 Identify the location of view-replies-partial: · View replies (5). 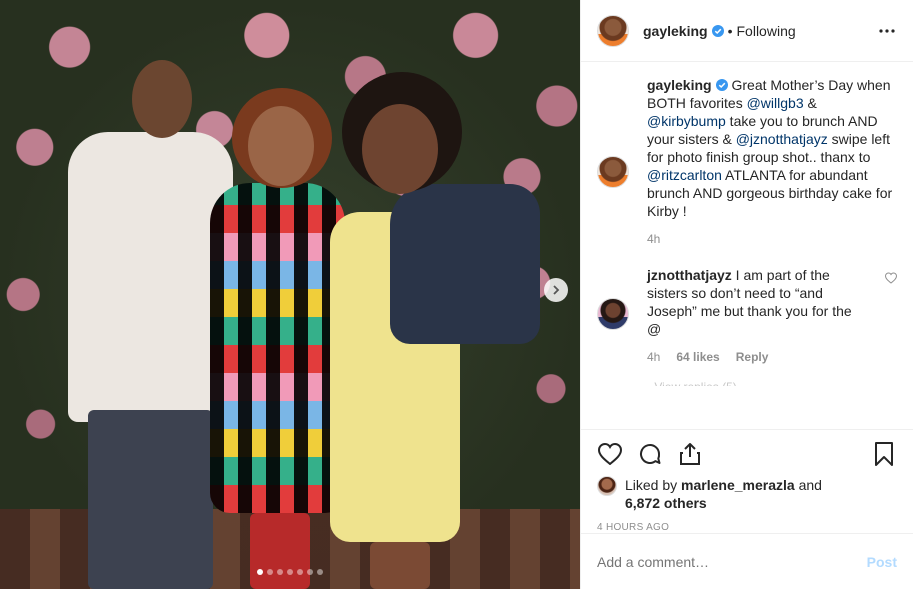
(772, 383).